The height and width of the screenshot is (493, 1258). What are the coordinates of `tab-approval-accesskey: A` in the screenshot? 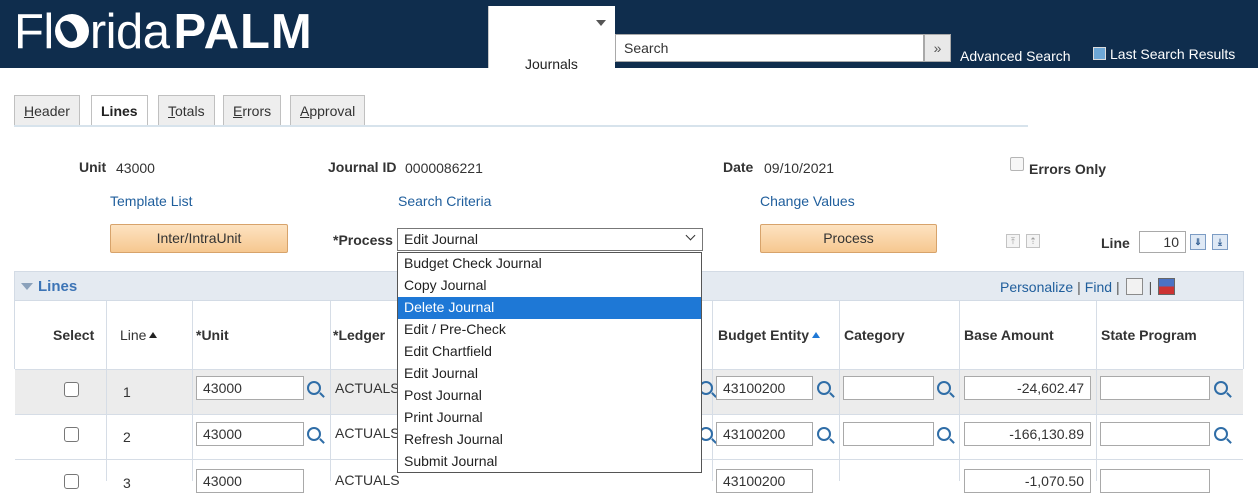 It's located at (305, 111).